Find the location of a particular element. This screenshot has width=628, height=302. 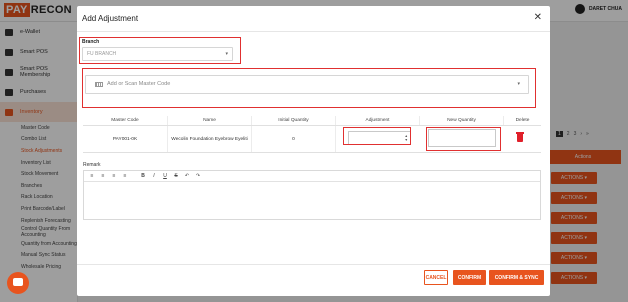

column-header: Master Code is located at coordinates (125, 120).